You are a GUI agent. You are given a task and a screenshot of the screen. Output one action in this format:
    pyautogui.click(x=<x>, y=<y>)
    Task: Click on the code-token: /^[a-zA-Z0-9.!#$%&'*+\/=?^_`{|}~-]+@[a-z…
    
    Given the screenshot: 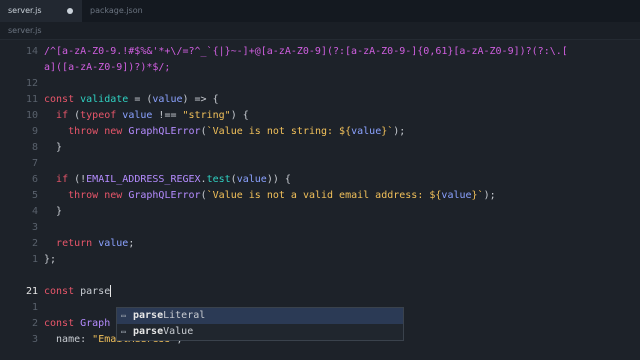 What is the action you would take?
    pyautogui.click(x=306, y=51)
    